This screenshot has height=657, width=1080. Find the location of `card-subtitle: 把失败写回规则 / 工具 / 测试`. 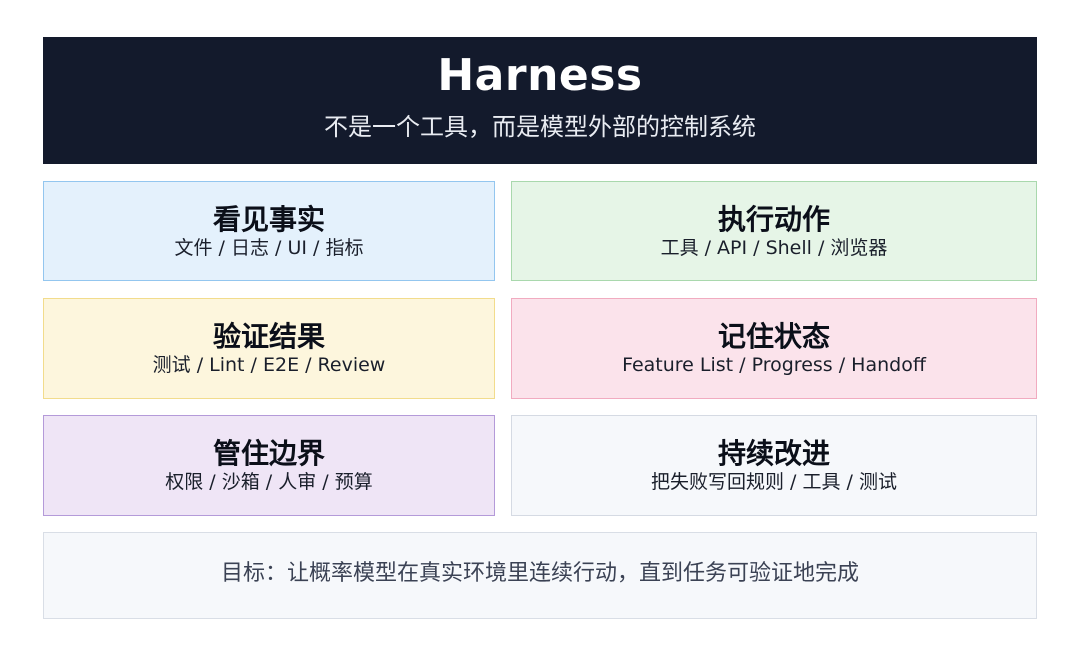

card-subtitle: 把失败写回规则 / 工具 / 测试 is located at coordinates (774, 482).